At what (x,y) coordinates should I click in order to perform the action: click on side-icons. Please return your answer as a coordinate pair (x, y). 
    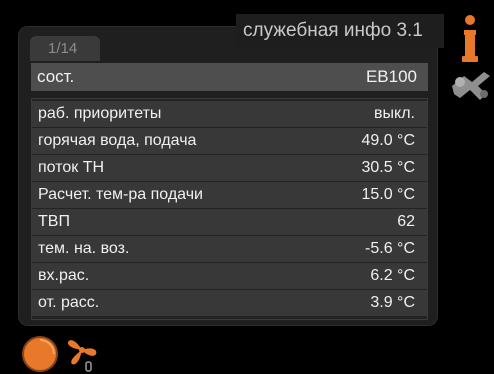
    Looking at the image, I should click on (472, 65).